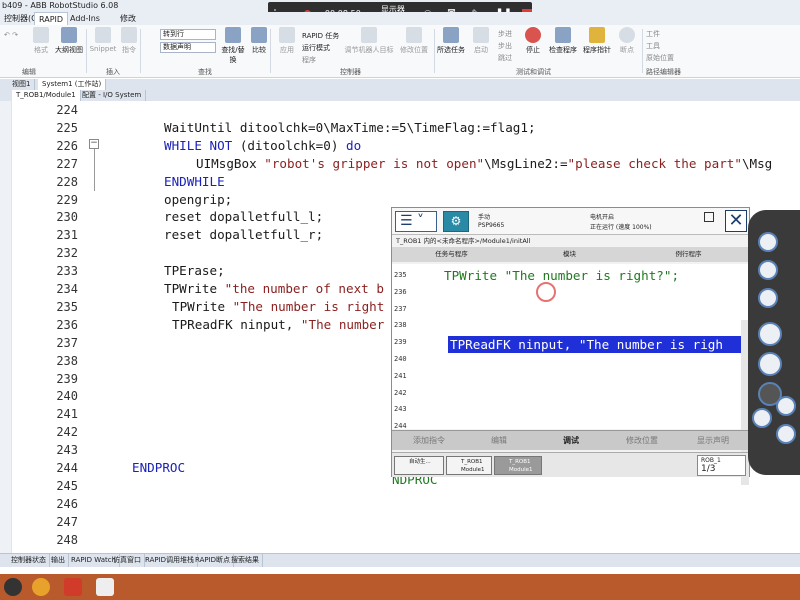  I want to click on code-line: TPErase;, so click(194, 270).